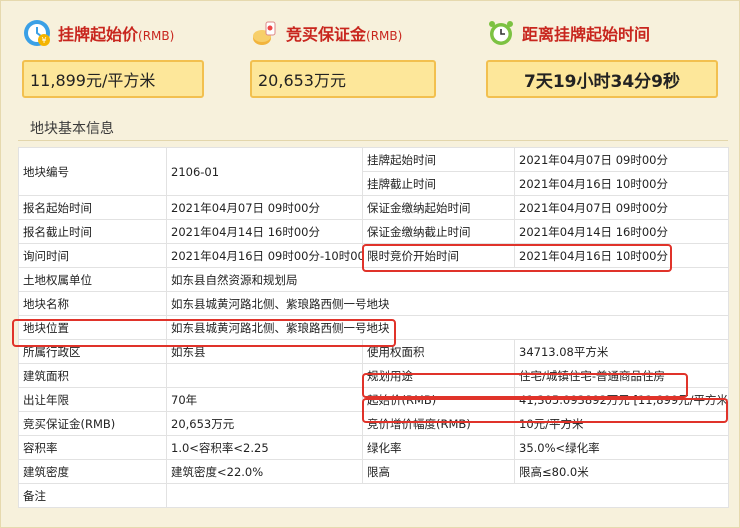  What do you see at coordinates (621, 207) in the screenshot?
I see `deposit-start: 2021年04月07日 09时00分` at bounding box center [621, 207].